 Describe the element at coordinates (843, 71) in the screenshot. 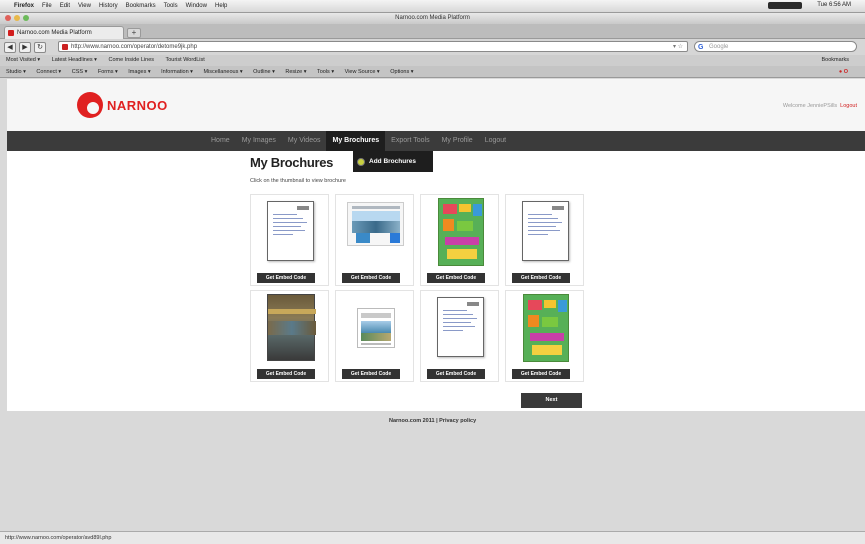

I see `toolbar-status: ● O` at that location.